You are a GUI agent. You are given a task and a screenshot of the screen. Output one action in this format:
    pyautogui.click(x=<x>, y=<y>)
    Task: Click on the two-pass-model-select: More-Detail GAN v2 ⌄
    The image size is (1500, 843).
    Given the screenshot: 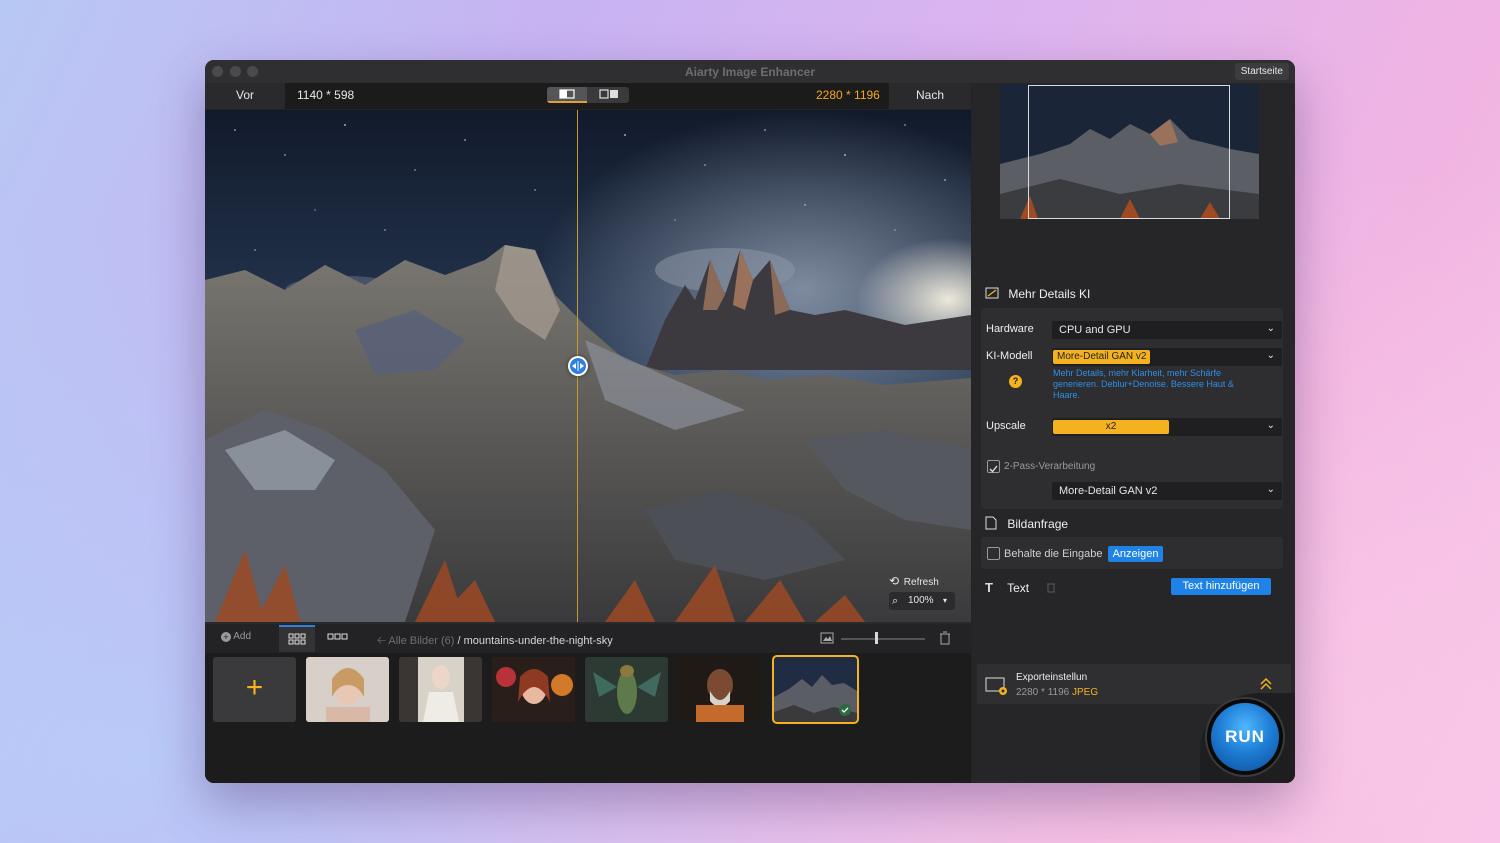 What is the action you would take?
    pyautogui.click(x=1167, y=491)
    